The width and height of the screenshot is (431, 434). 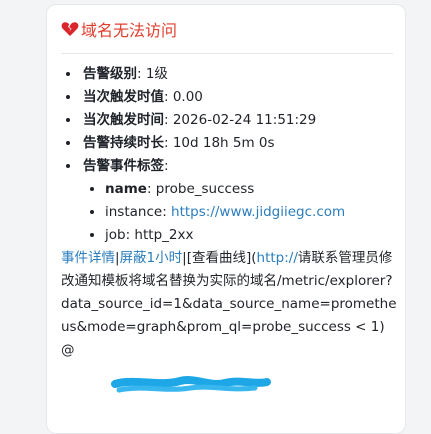 I want to click on field-label: 告警级别, so click(x=110, y=74).